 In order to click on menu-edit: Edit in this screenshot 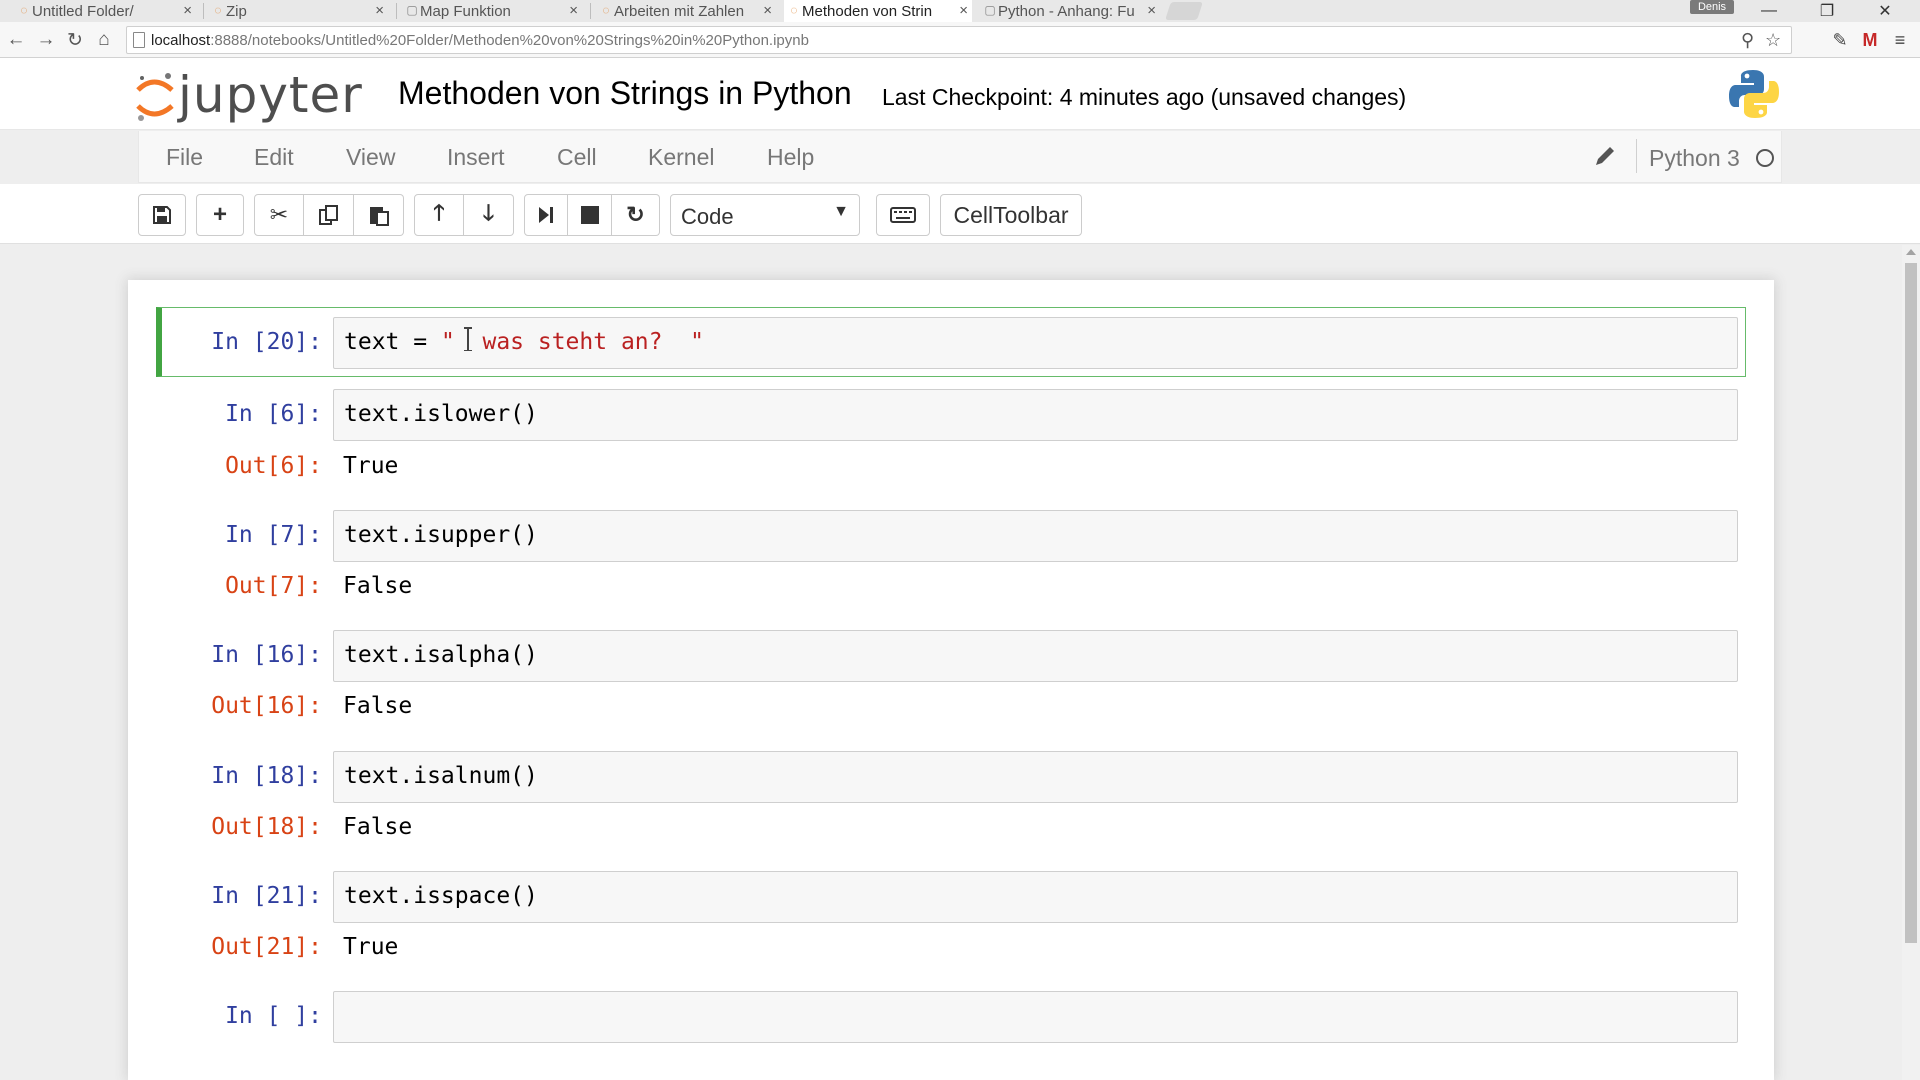, I will do `click(274, 157)`.